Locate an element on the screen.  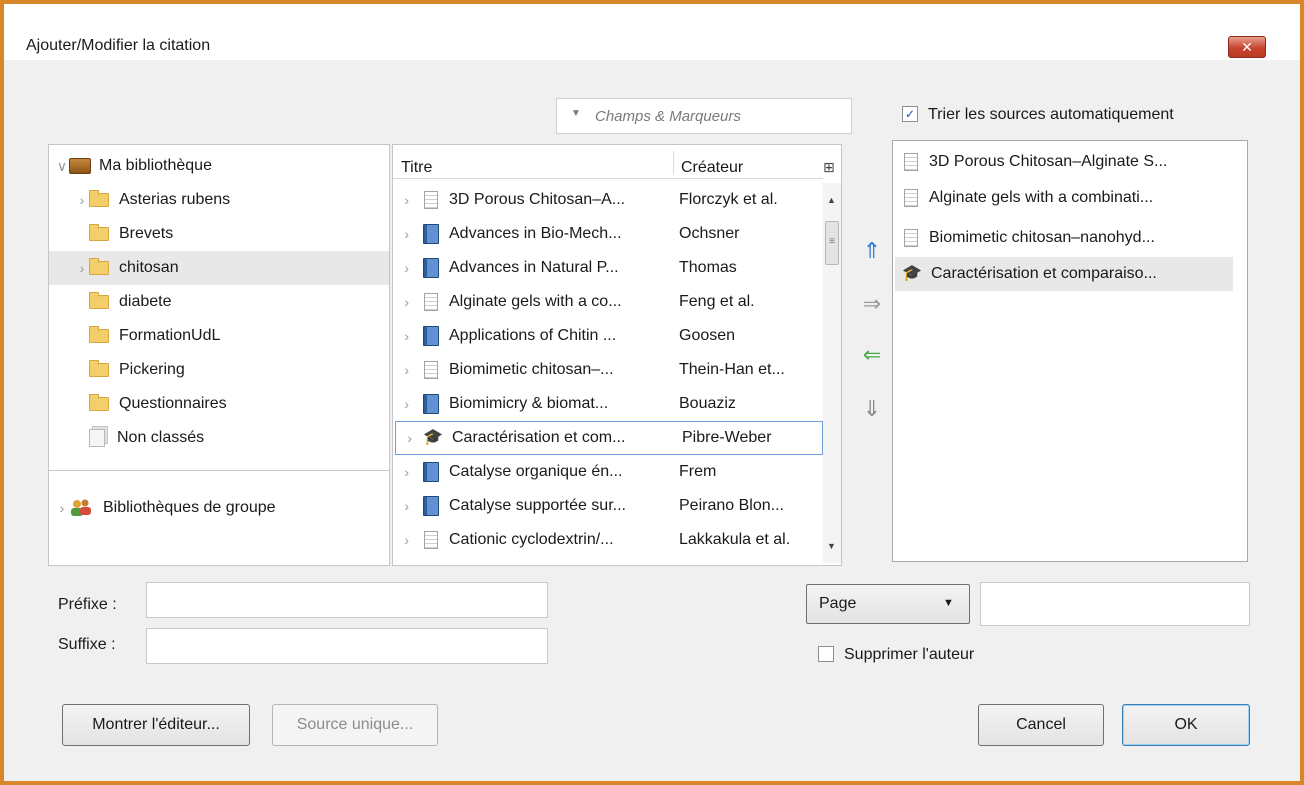
locator-select: Page ▼ is located at coordinates (888, 604).